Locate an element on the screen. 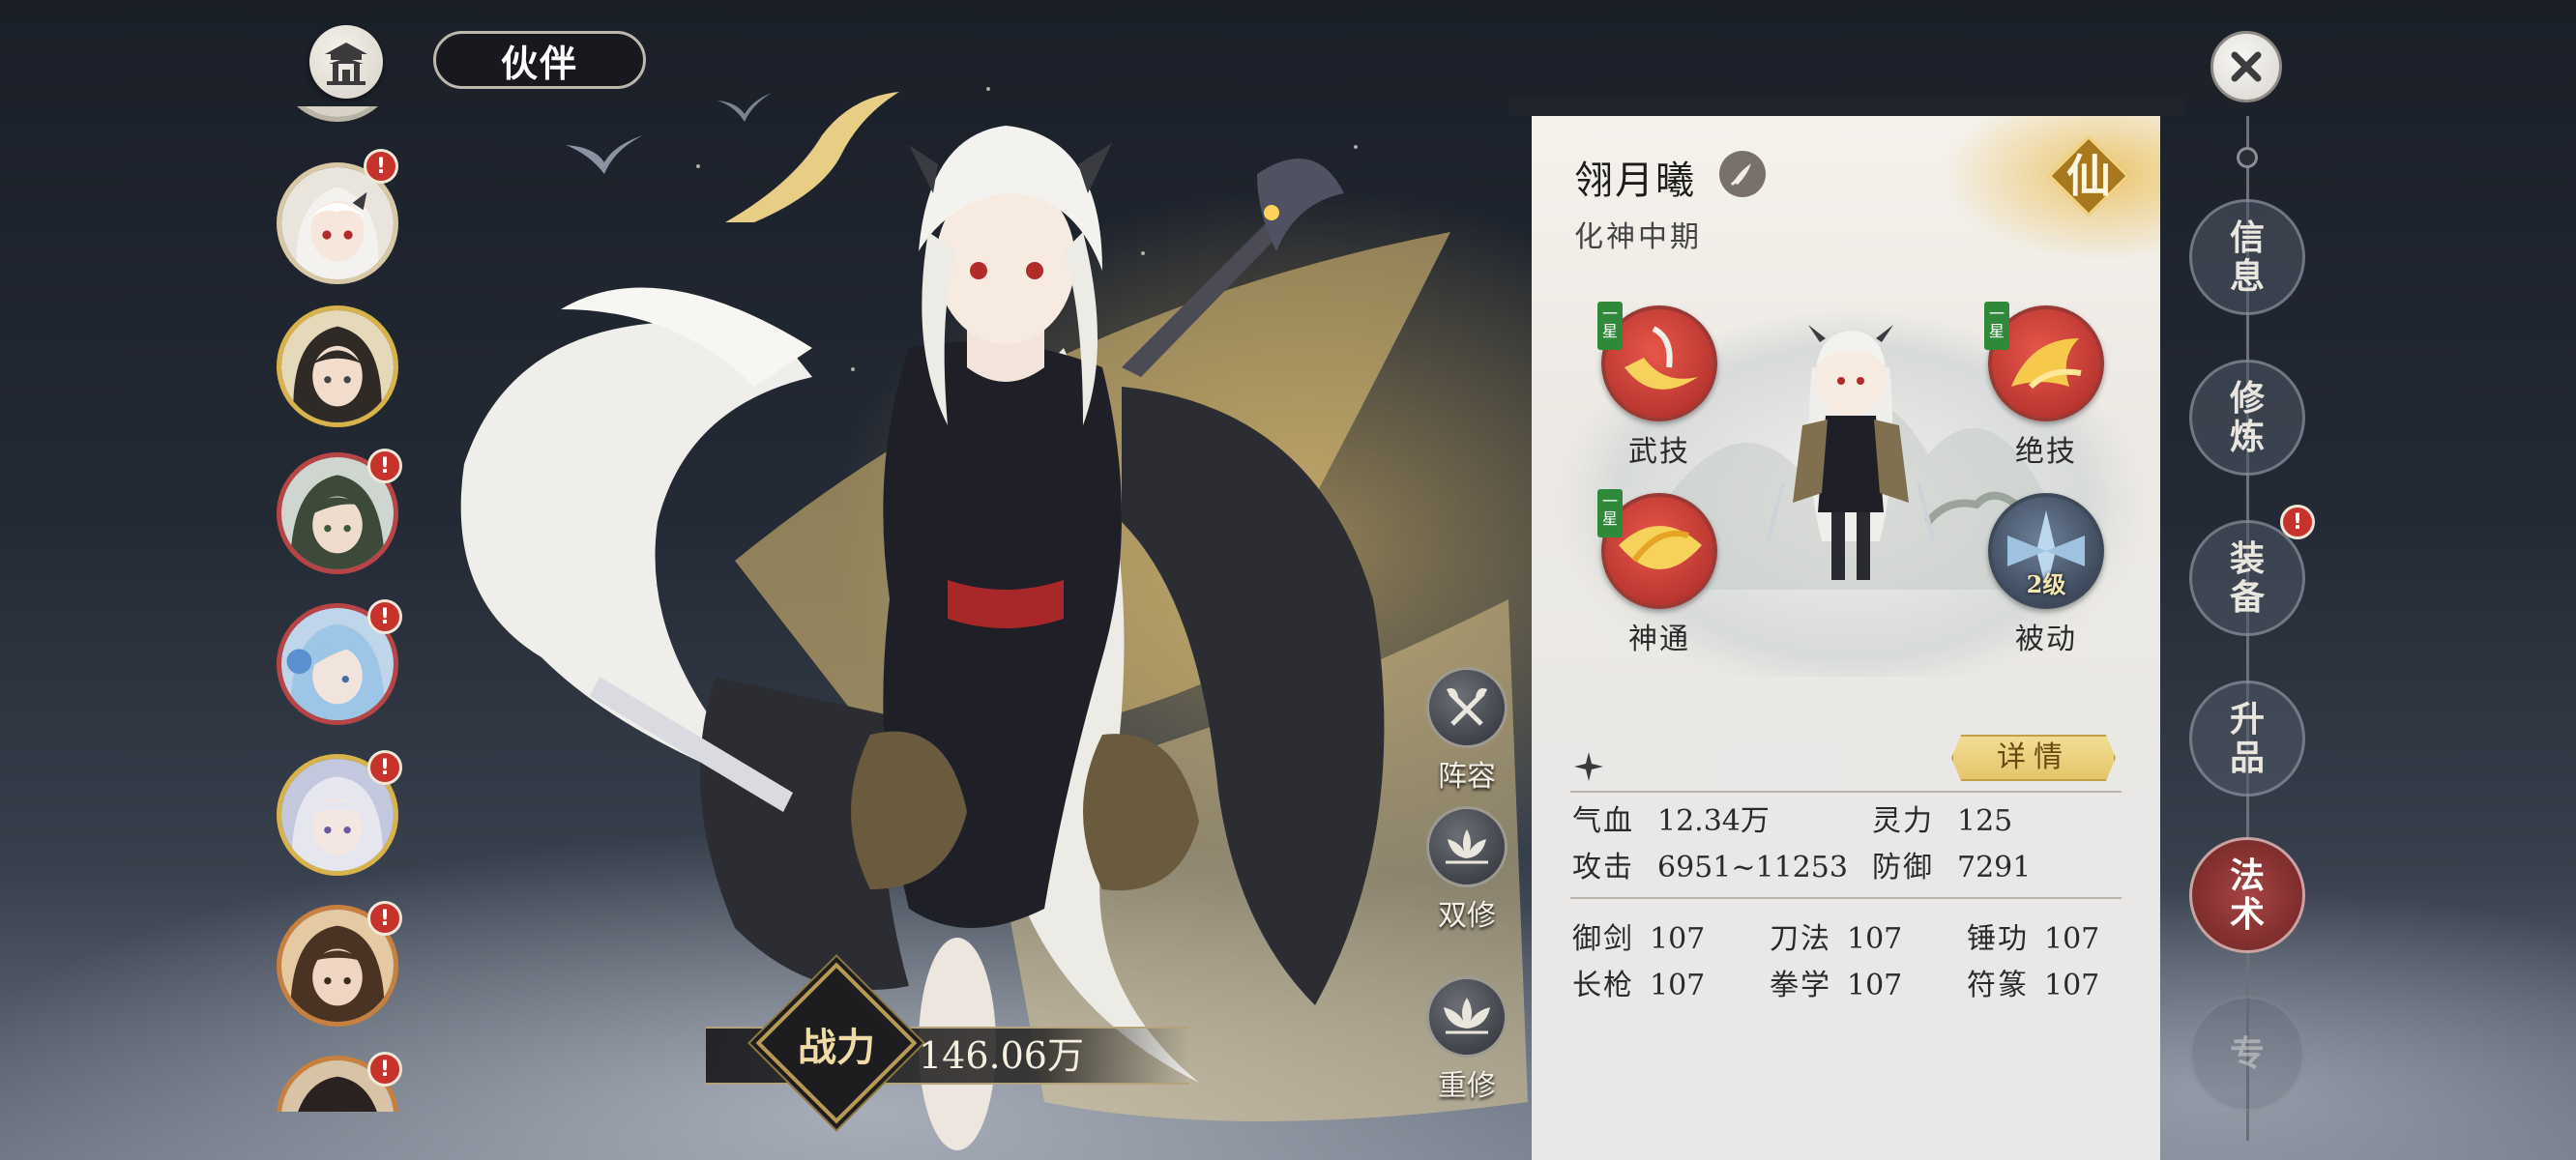  rank-badge: 仙 is located at coordinates (2088, 176).